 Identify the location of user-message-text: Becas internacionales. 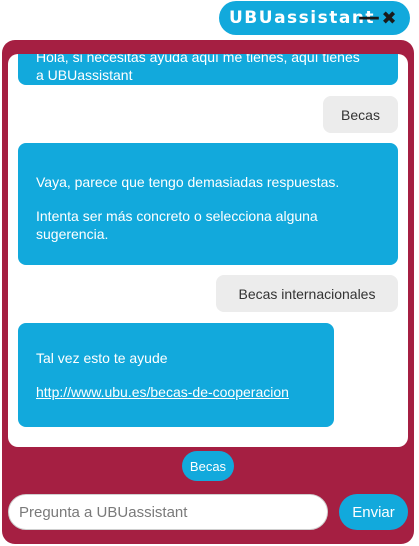
(307, 293).